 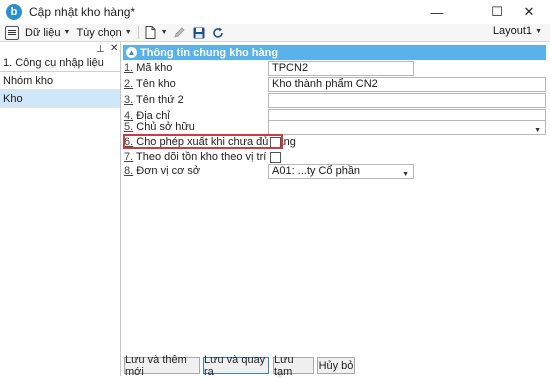 I want to click on section-title: Thông tin chung kho hàng, so click(x=209, y=52).